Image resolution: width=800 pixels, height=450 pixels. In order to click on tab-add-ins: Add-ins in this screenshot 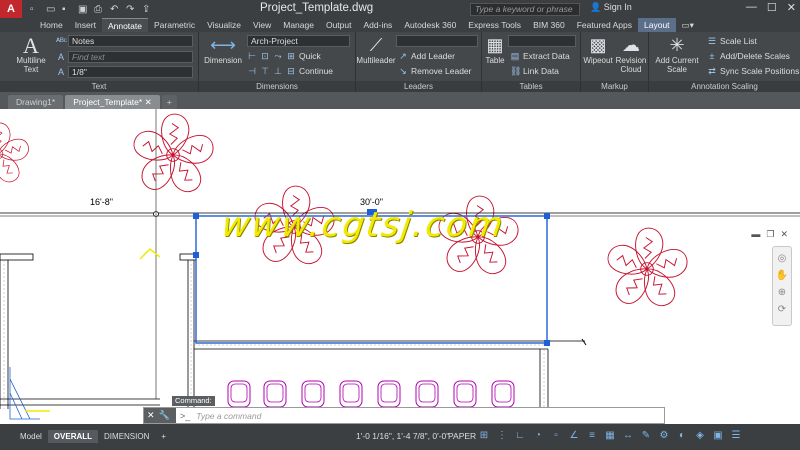, I will do `click(377, 25)`.